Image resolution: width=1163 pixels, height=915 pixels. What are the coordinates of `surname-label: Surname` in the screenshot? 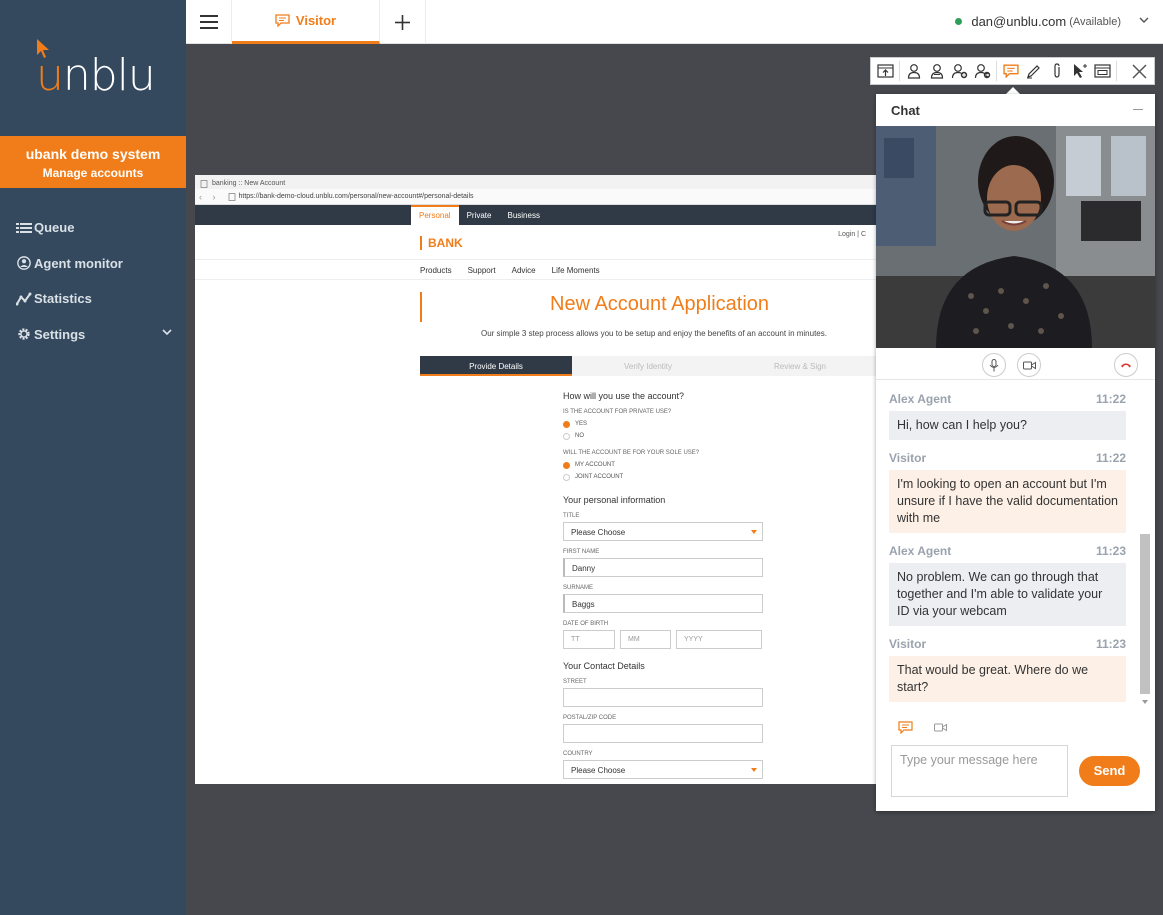 It's located at (578, 588).